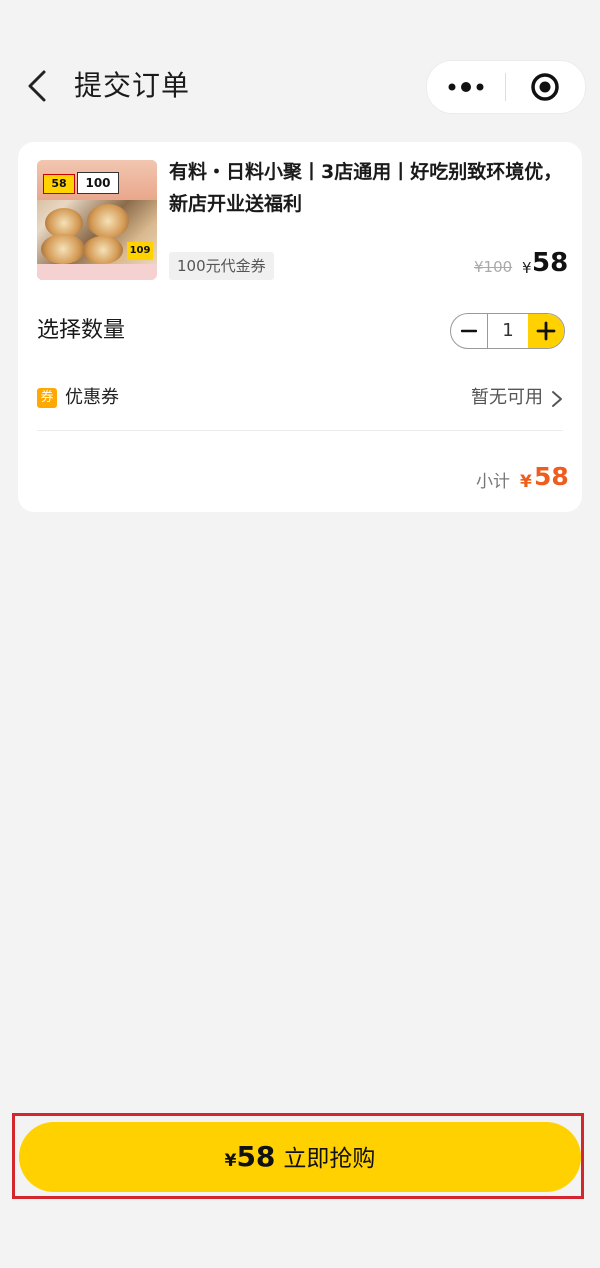  I want to click on more-dots-icon, so click(466, 87).